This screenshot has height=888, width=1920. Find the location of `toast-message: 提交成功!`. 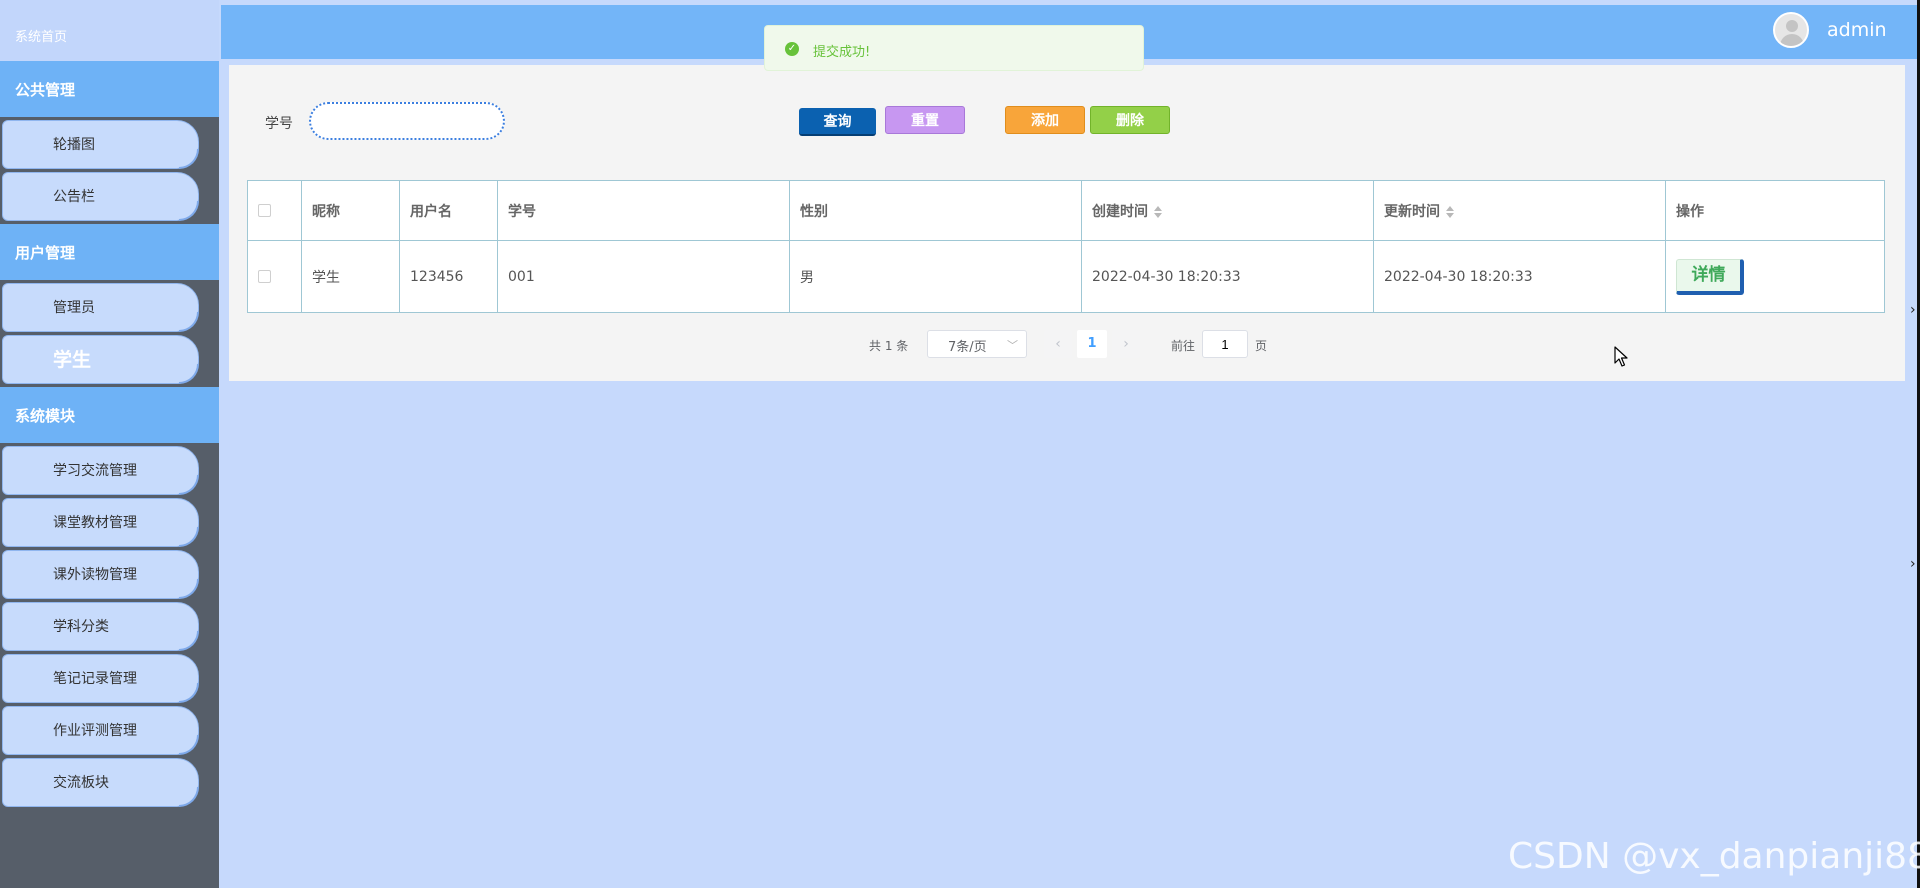

toast-message: 提交成功! is located at coordinates (842, 52).